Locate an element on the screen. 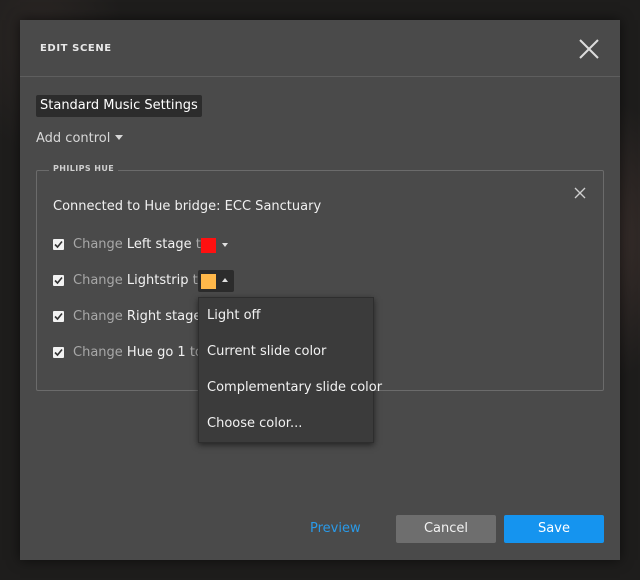 The height and width of the screenshot is (580, 640). remove-section-icon is located at coordinates (580, 192).